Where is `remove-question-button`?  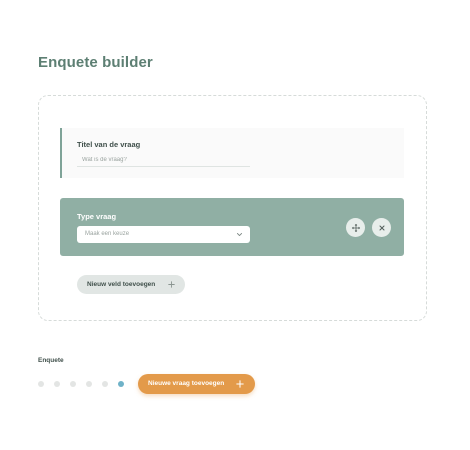 remove-question-button is located at coordinates (381, 227).